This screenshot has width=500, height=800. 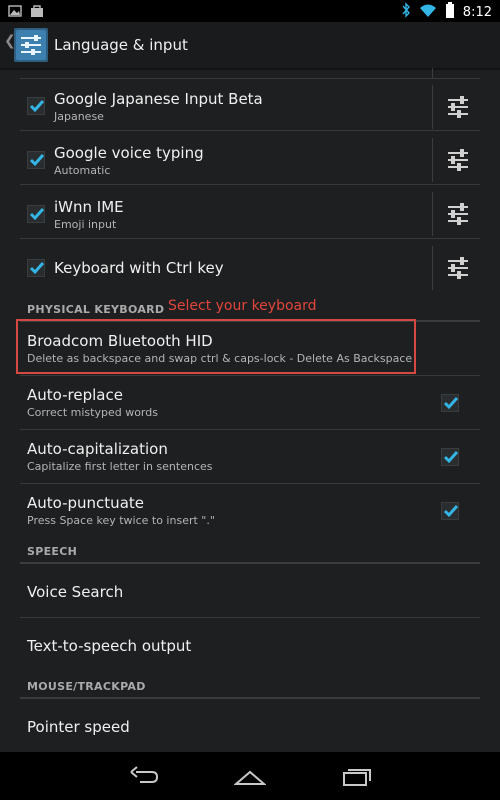 I want to click on list-item-pointer-speed: Pointer speed, so click(x=78, y=727).